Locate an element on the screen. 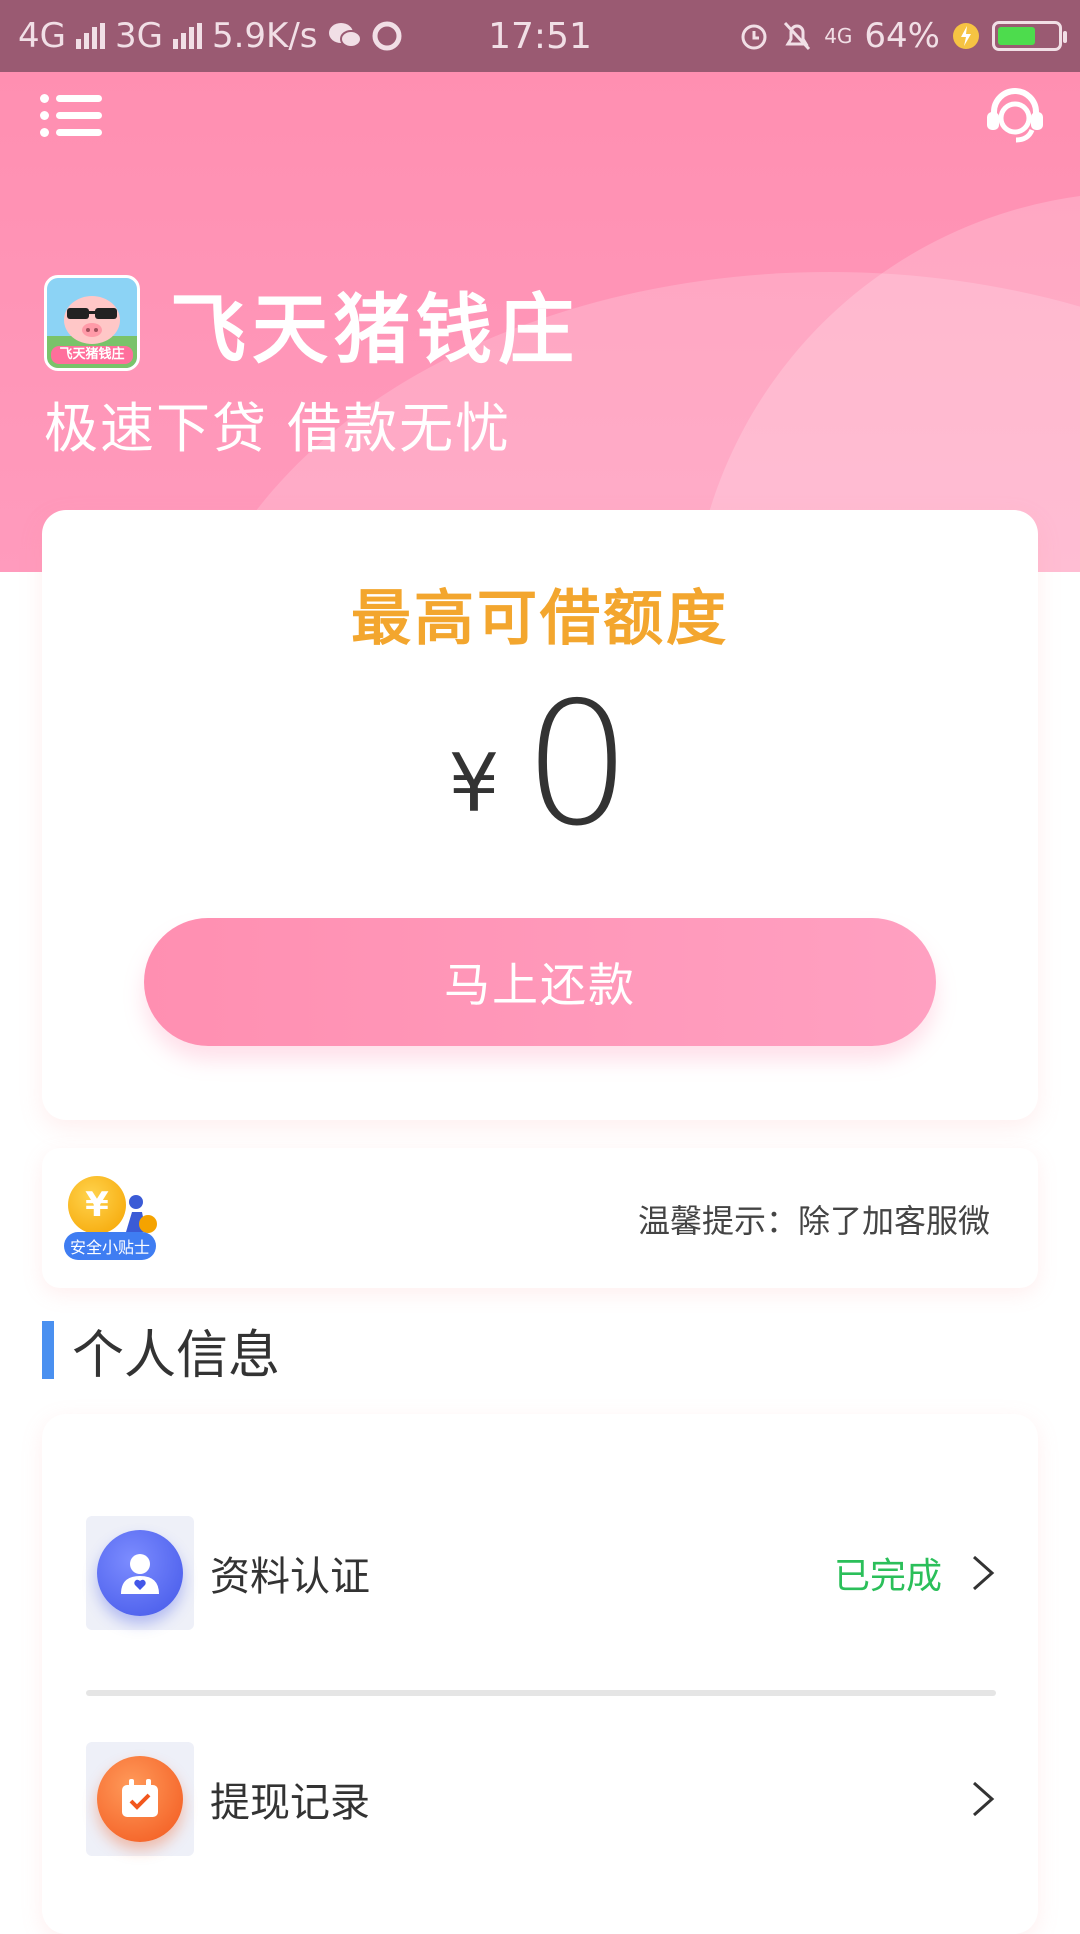  network-type-1: 4G is located at coordinates (42, 36).